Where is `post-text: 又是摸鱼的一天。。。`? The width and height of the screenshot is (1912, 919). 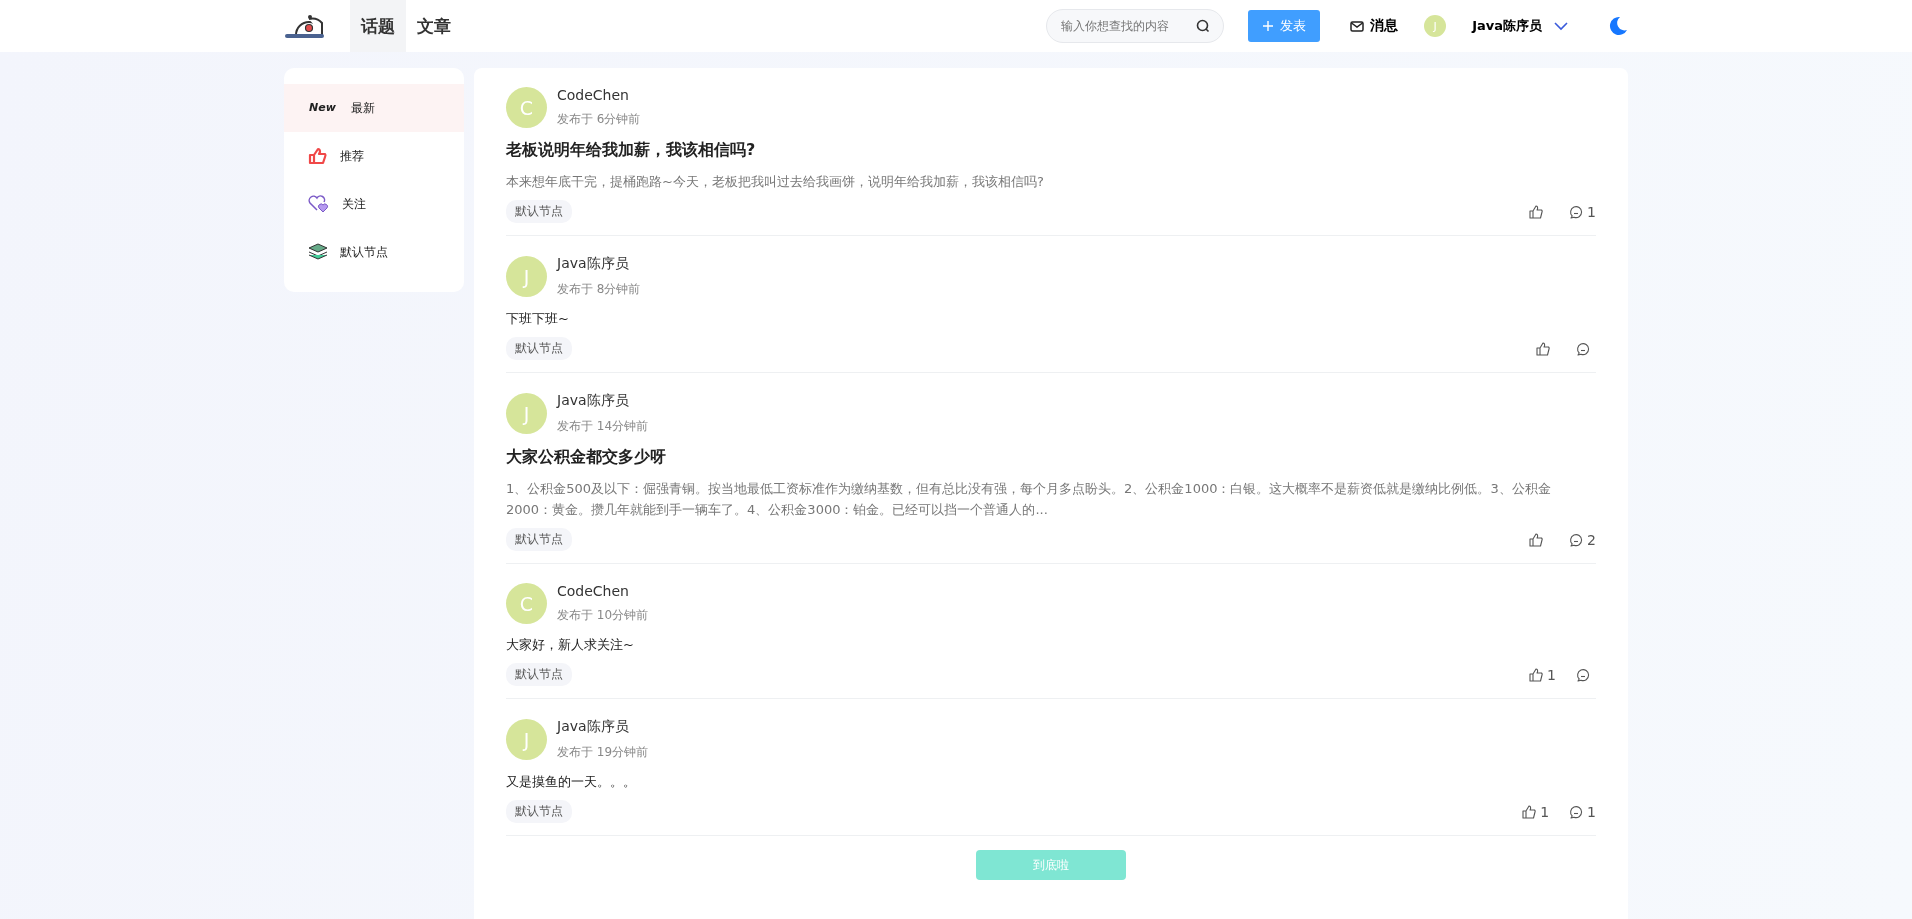 post-text: 又是摸鱼的一天。。。 is located at coordinates (571, 782).